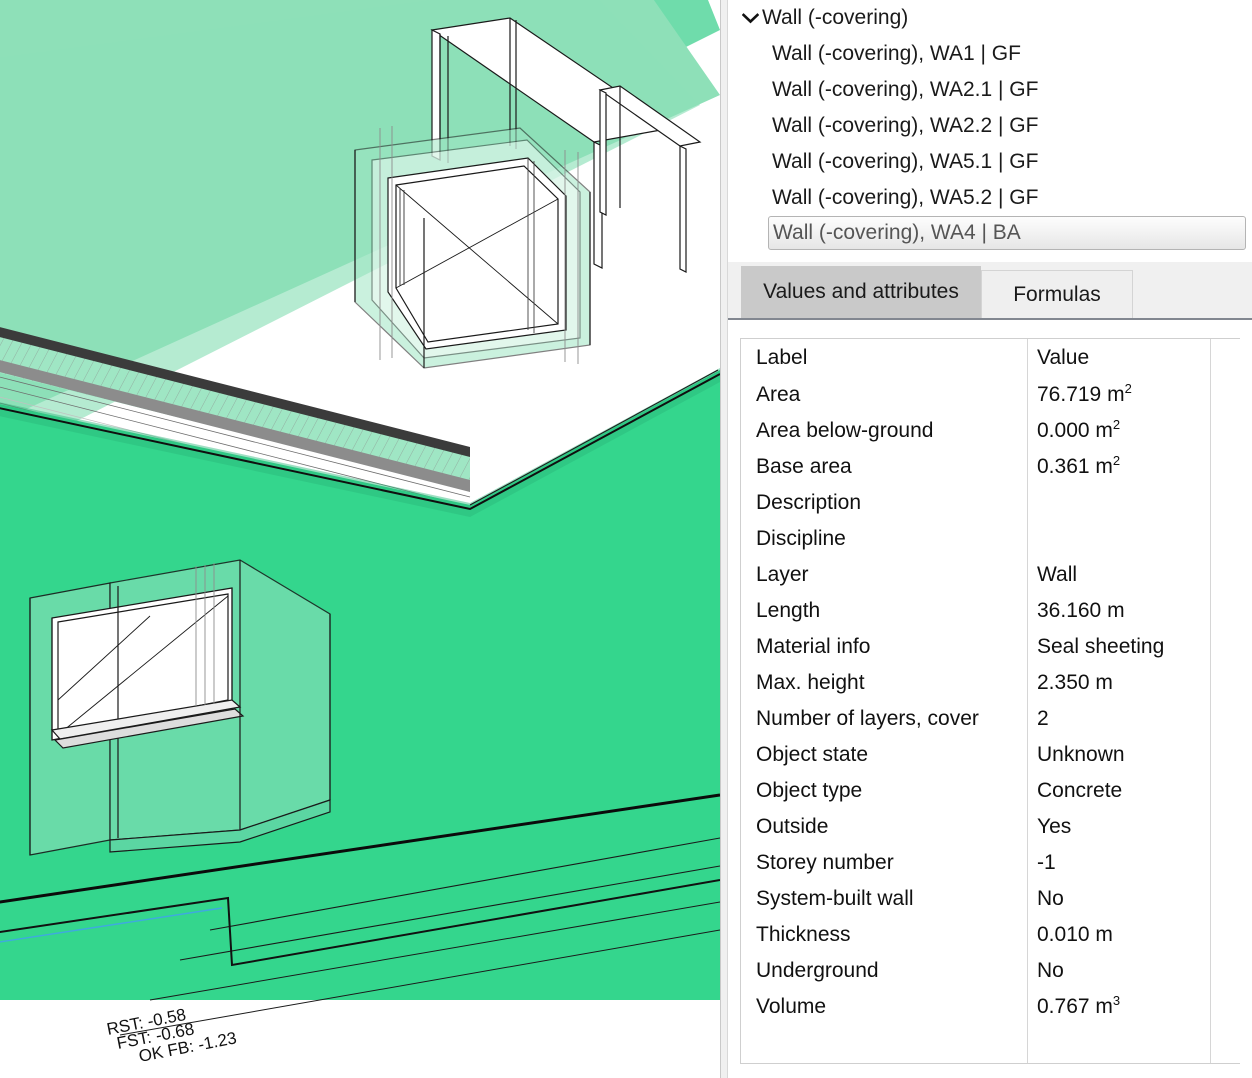 The height and width of the screenshot is (1078, 1252). What do you see at coordinates (825, 862) in the screenshot?
I see `row-label: Storey number` at bounding box center [825, 862].